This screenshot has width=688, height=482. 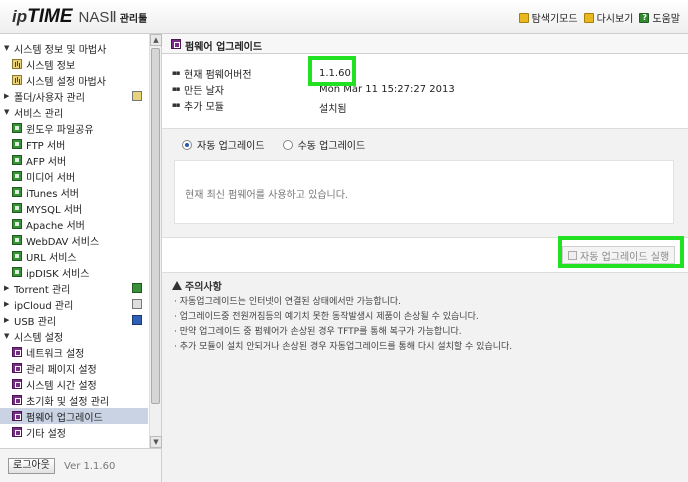 What do you see at coordinates (331, 146) in the screenshot?
I see `manual-upgrade-label: 수동 업그레이드` at bounding box center [331, 146].